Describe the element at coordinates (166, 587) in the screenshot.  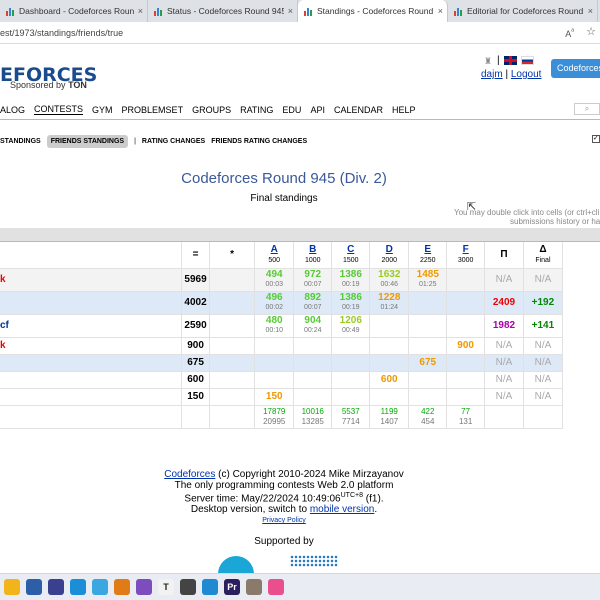
I see `typora-icon: T` at that location.